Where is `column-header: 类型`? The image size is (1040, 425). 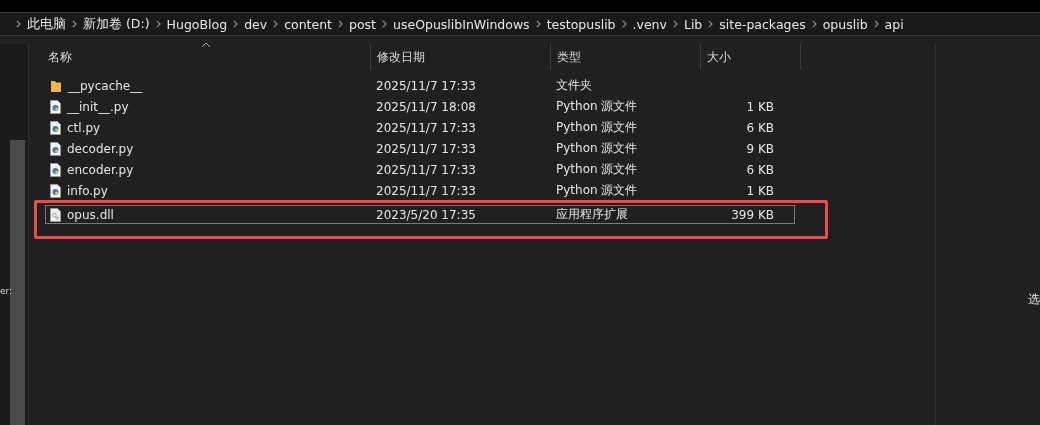
column-header: 类型 is located at coordinates (626, 57).